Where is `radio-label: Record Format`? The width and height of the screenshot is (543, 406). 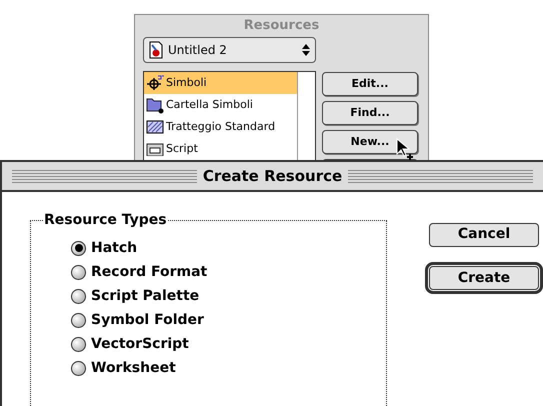
radio-label: Record Format is located at coordinates (149, 272).